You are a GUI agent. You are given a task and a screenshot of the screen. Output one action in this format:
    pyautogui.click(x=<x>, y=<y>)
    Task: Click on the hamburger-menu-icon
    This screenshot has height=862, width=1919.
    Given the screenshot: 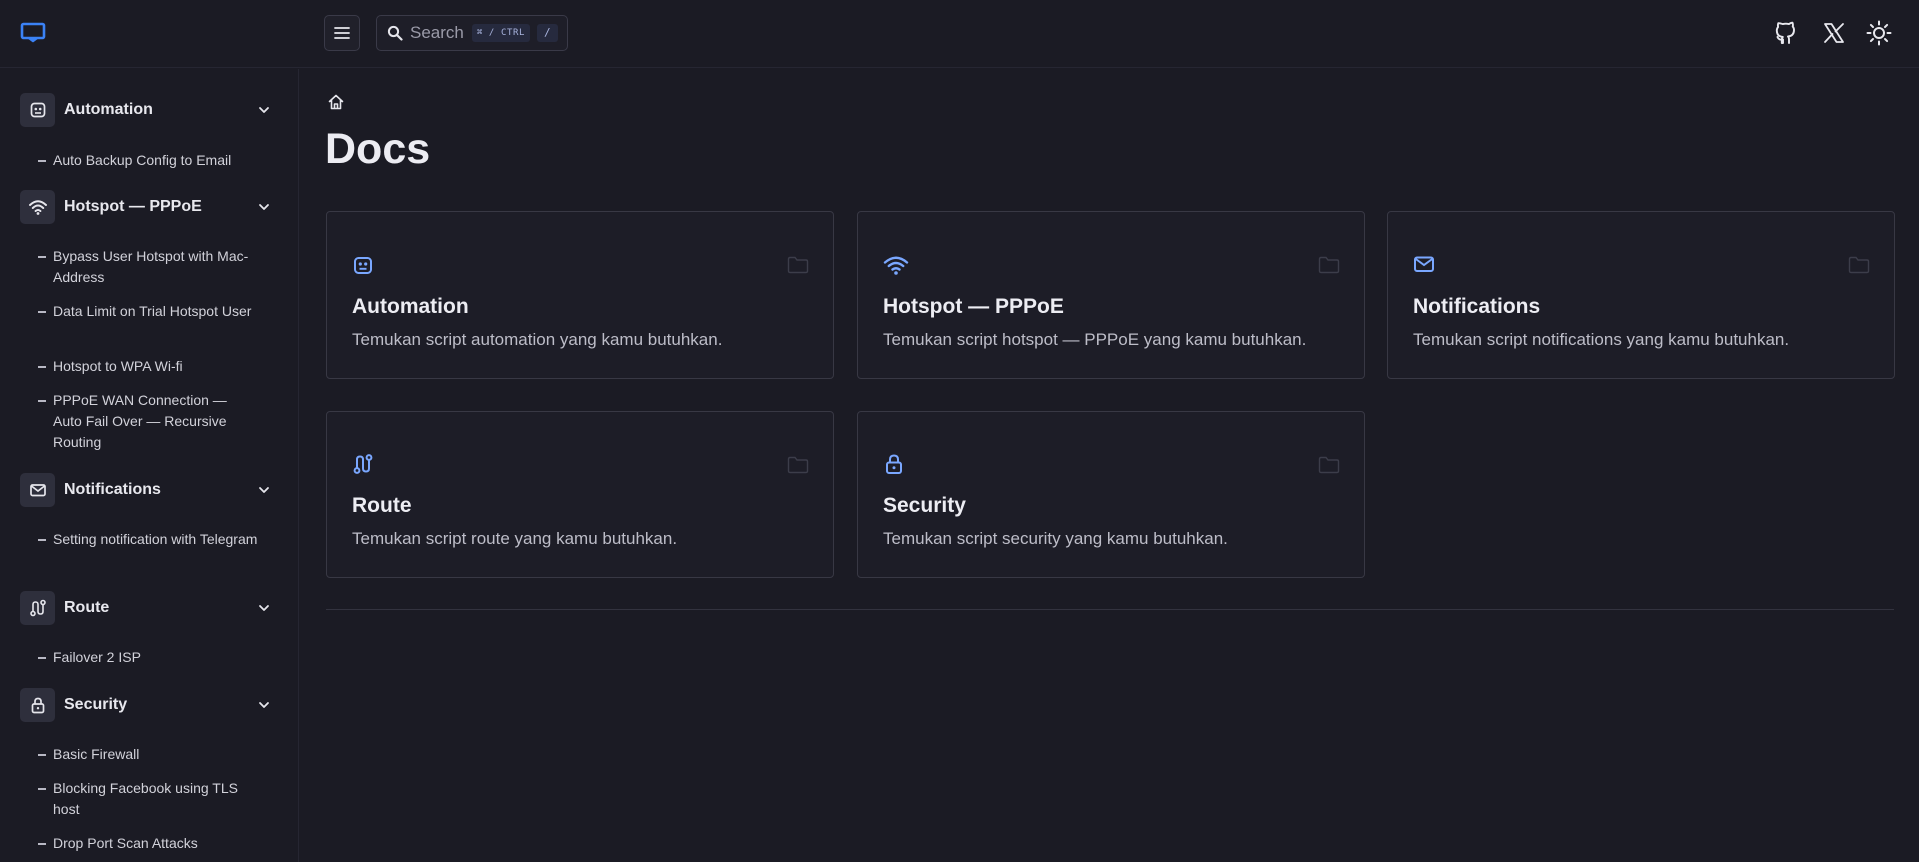 What is the action you would take?
    pyautogui.click(x=342, y=33)
    